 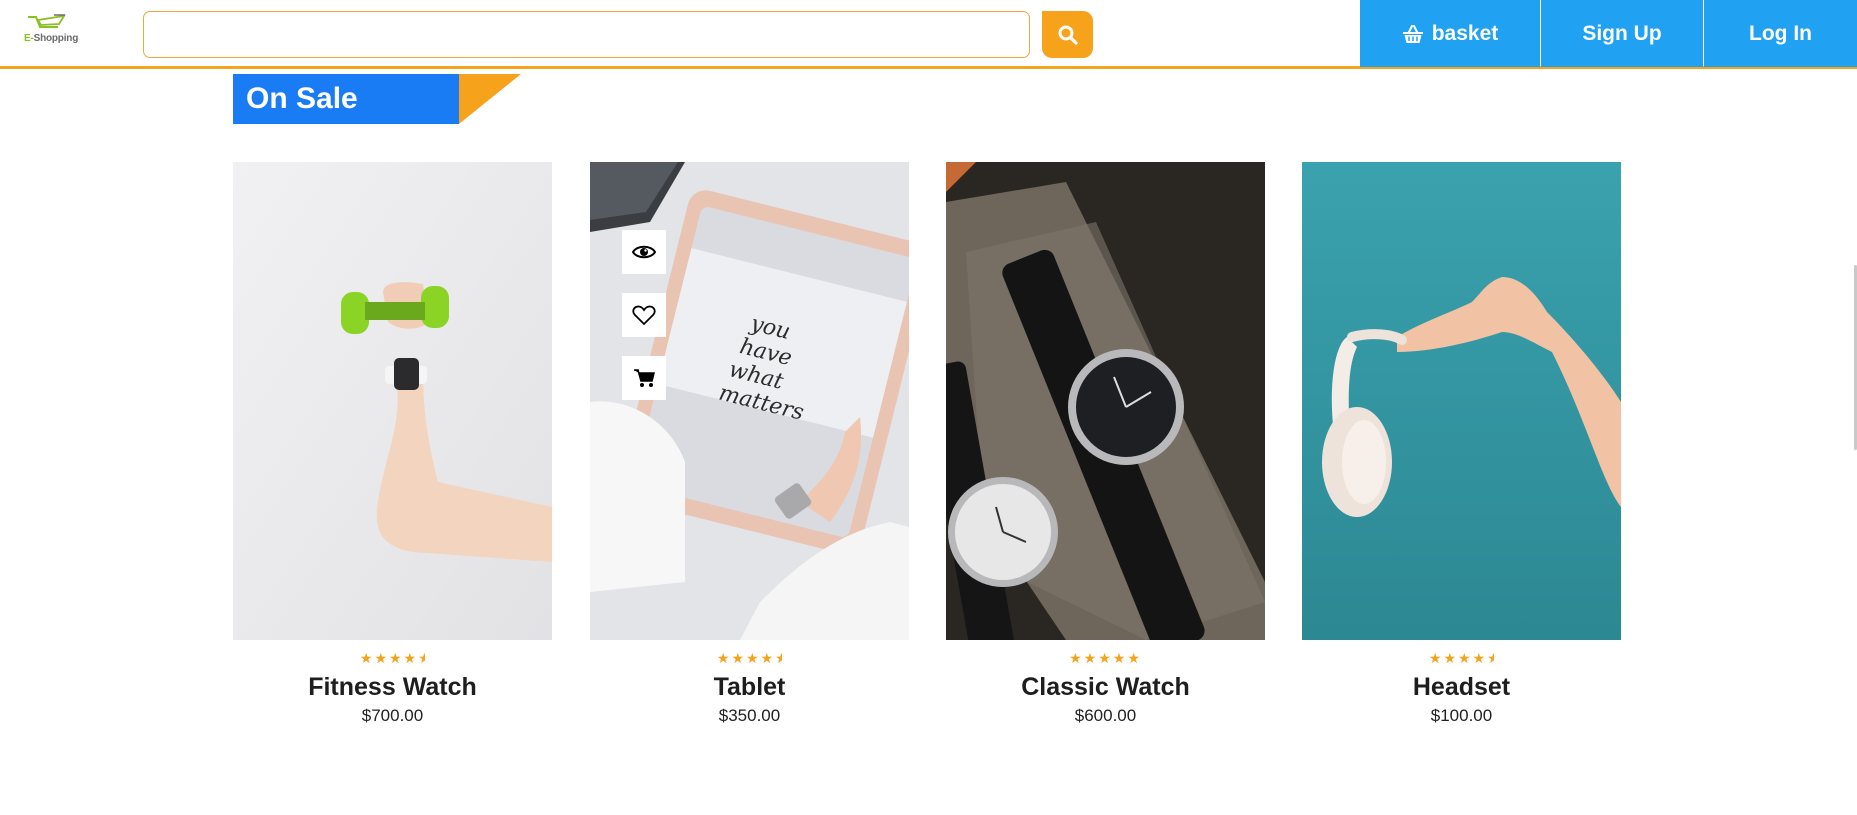 What do you see at coordinates (1461, 687) in the screenshot?
I see `product-name: Headset` at bounding box center [1461, 687].